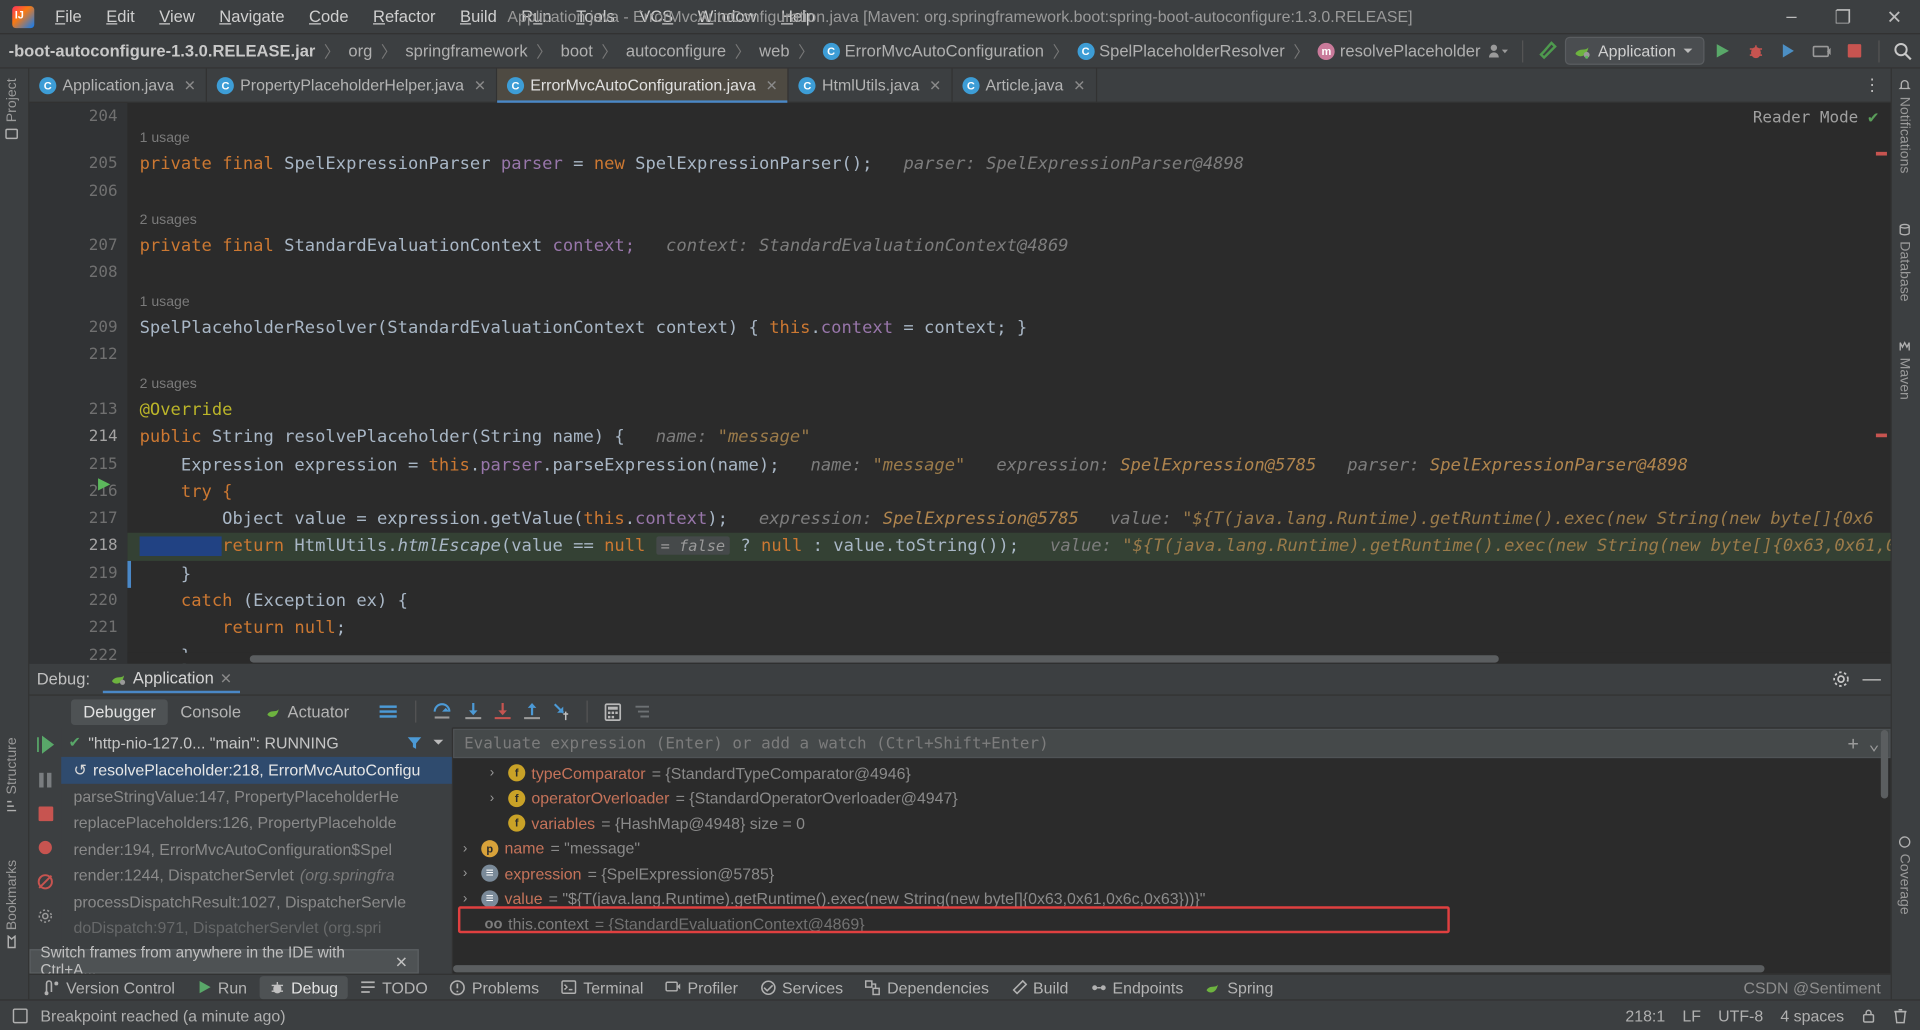 This screenshot has width=1920, height=1030. What do you see at coordinates (702, 986) in the screenshot?
I see `tool-button-profiler: Profiler` at bounding box center [702, 986].